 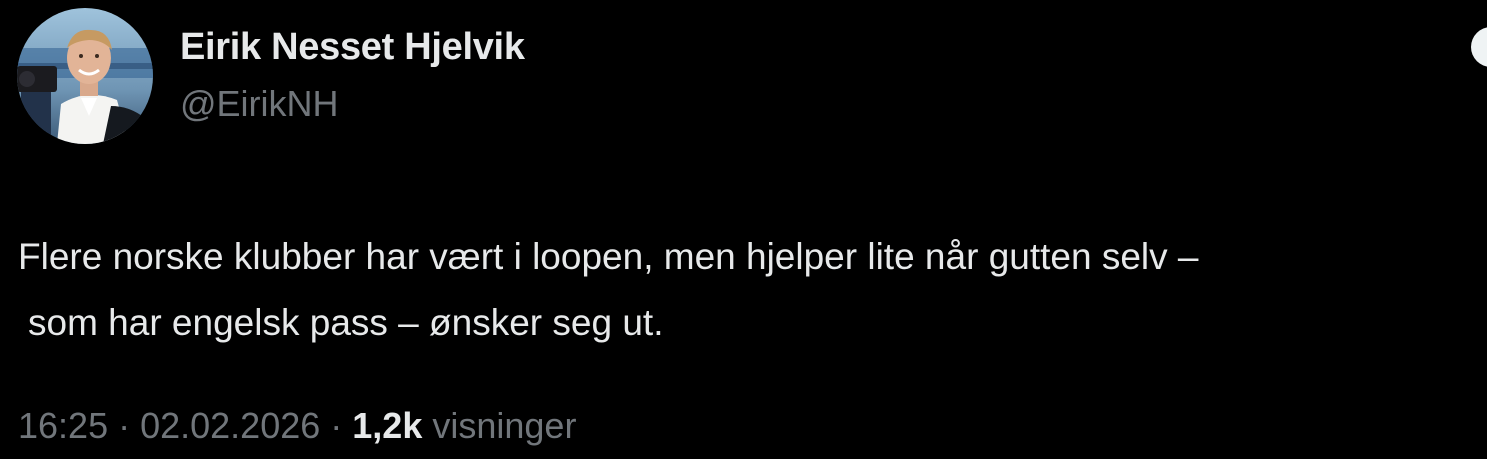 What do you see at coordinates (499, 425) in the screenshot?
I see `views-label: visninger` at bounding box center [499, 425].